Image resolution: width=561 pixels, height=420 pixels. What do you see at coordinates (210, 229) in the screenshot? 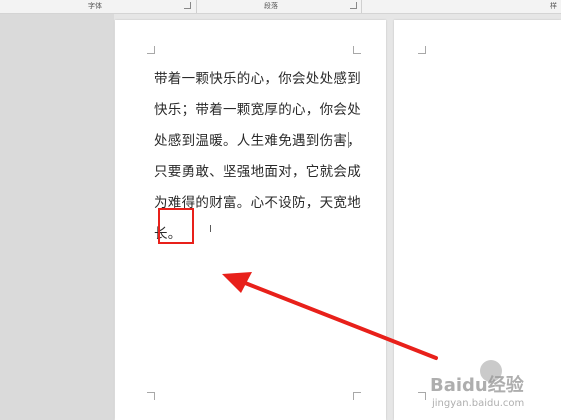
I see `ibeam-cursor-icon: I` at bounding box center [210, 229].